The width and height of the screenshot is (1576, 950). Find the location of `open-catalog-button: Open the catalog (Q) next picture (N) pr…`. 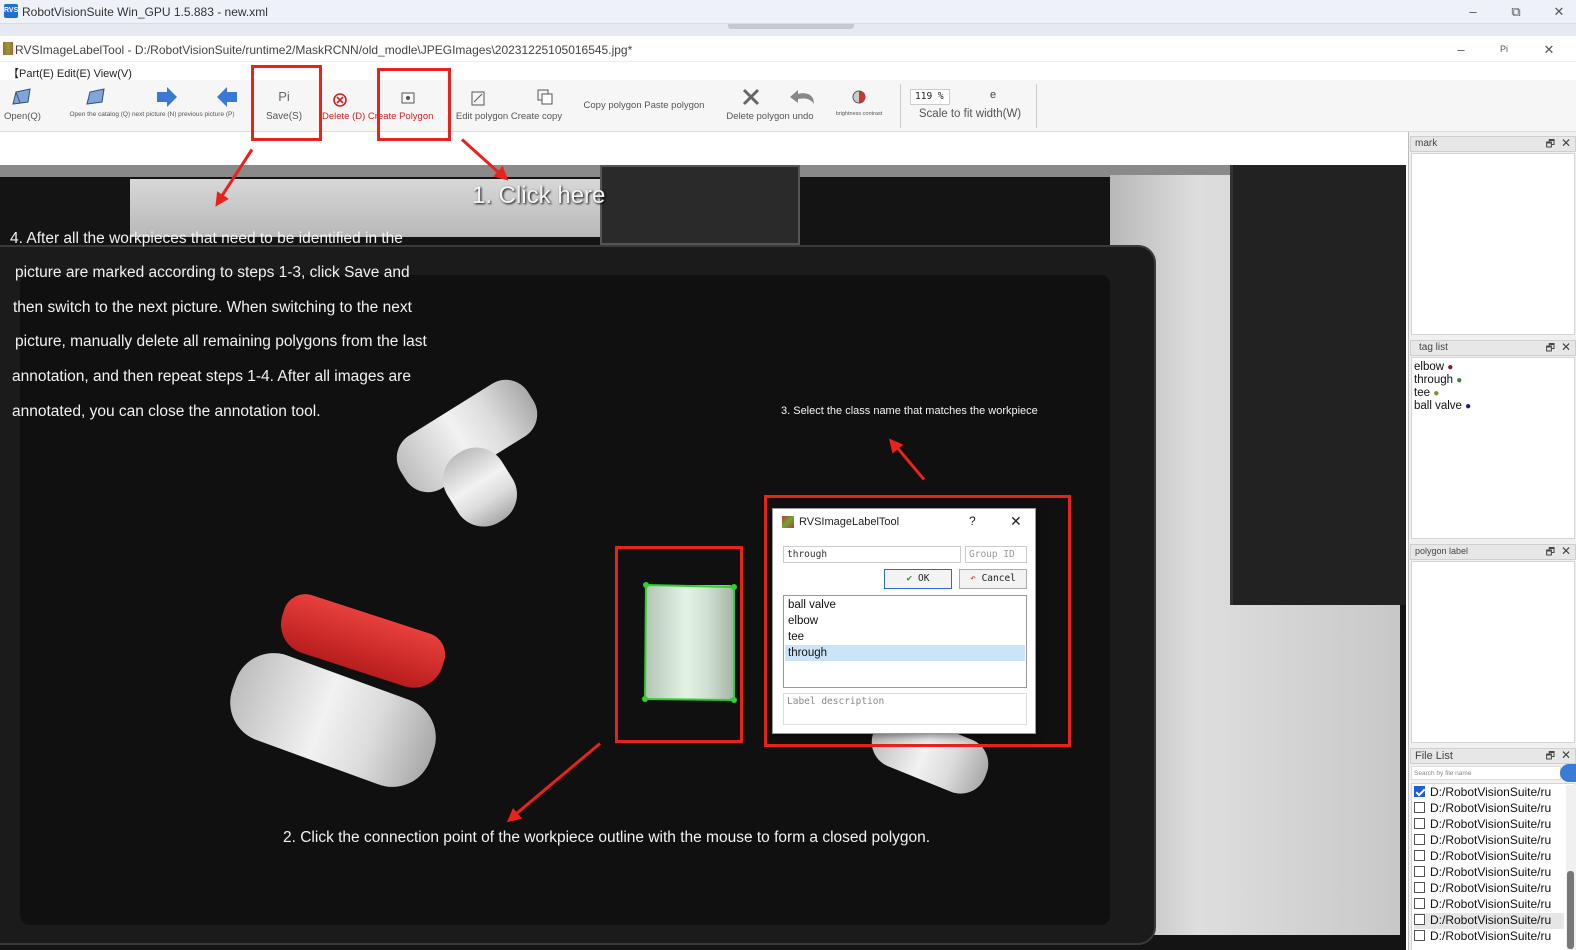

open-catalog-button: Open the catalog (Q) next picture (N) pr… is located at coordinates (152, 101).